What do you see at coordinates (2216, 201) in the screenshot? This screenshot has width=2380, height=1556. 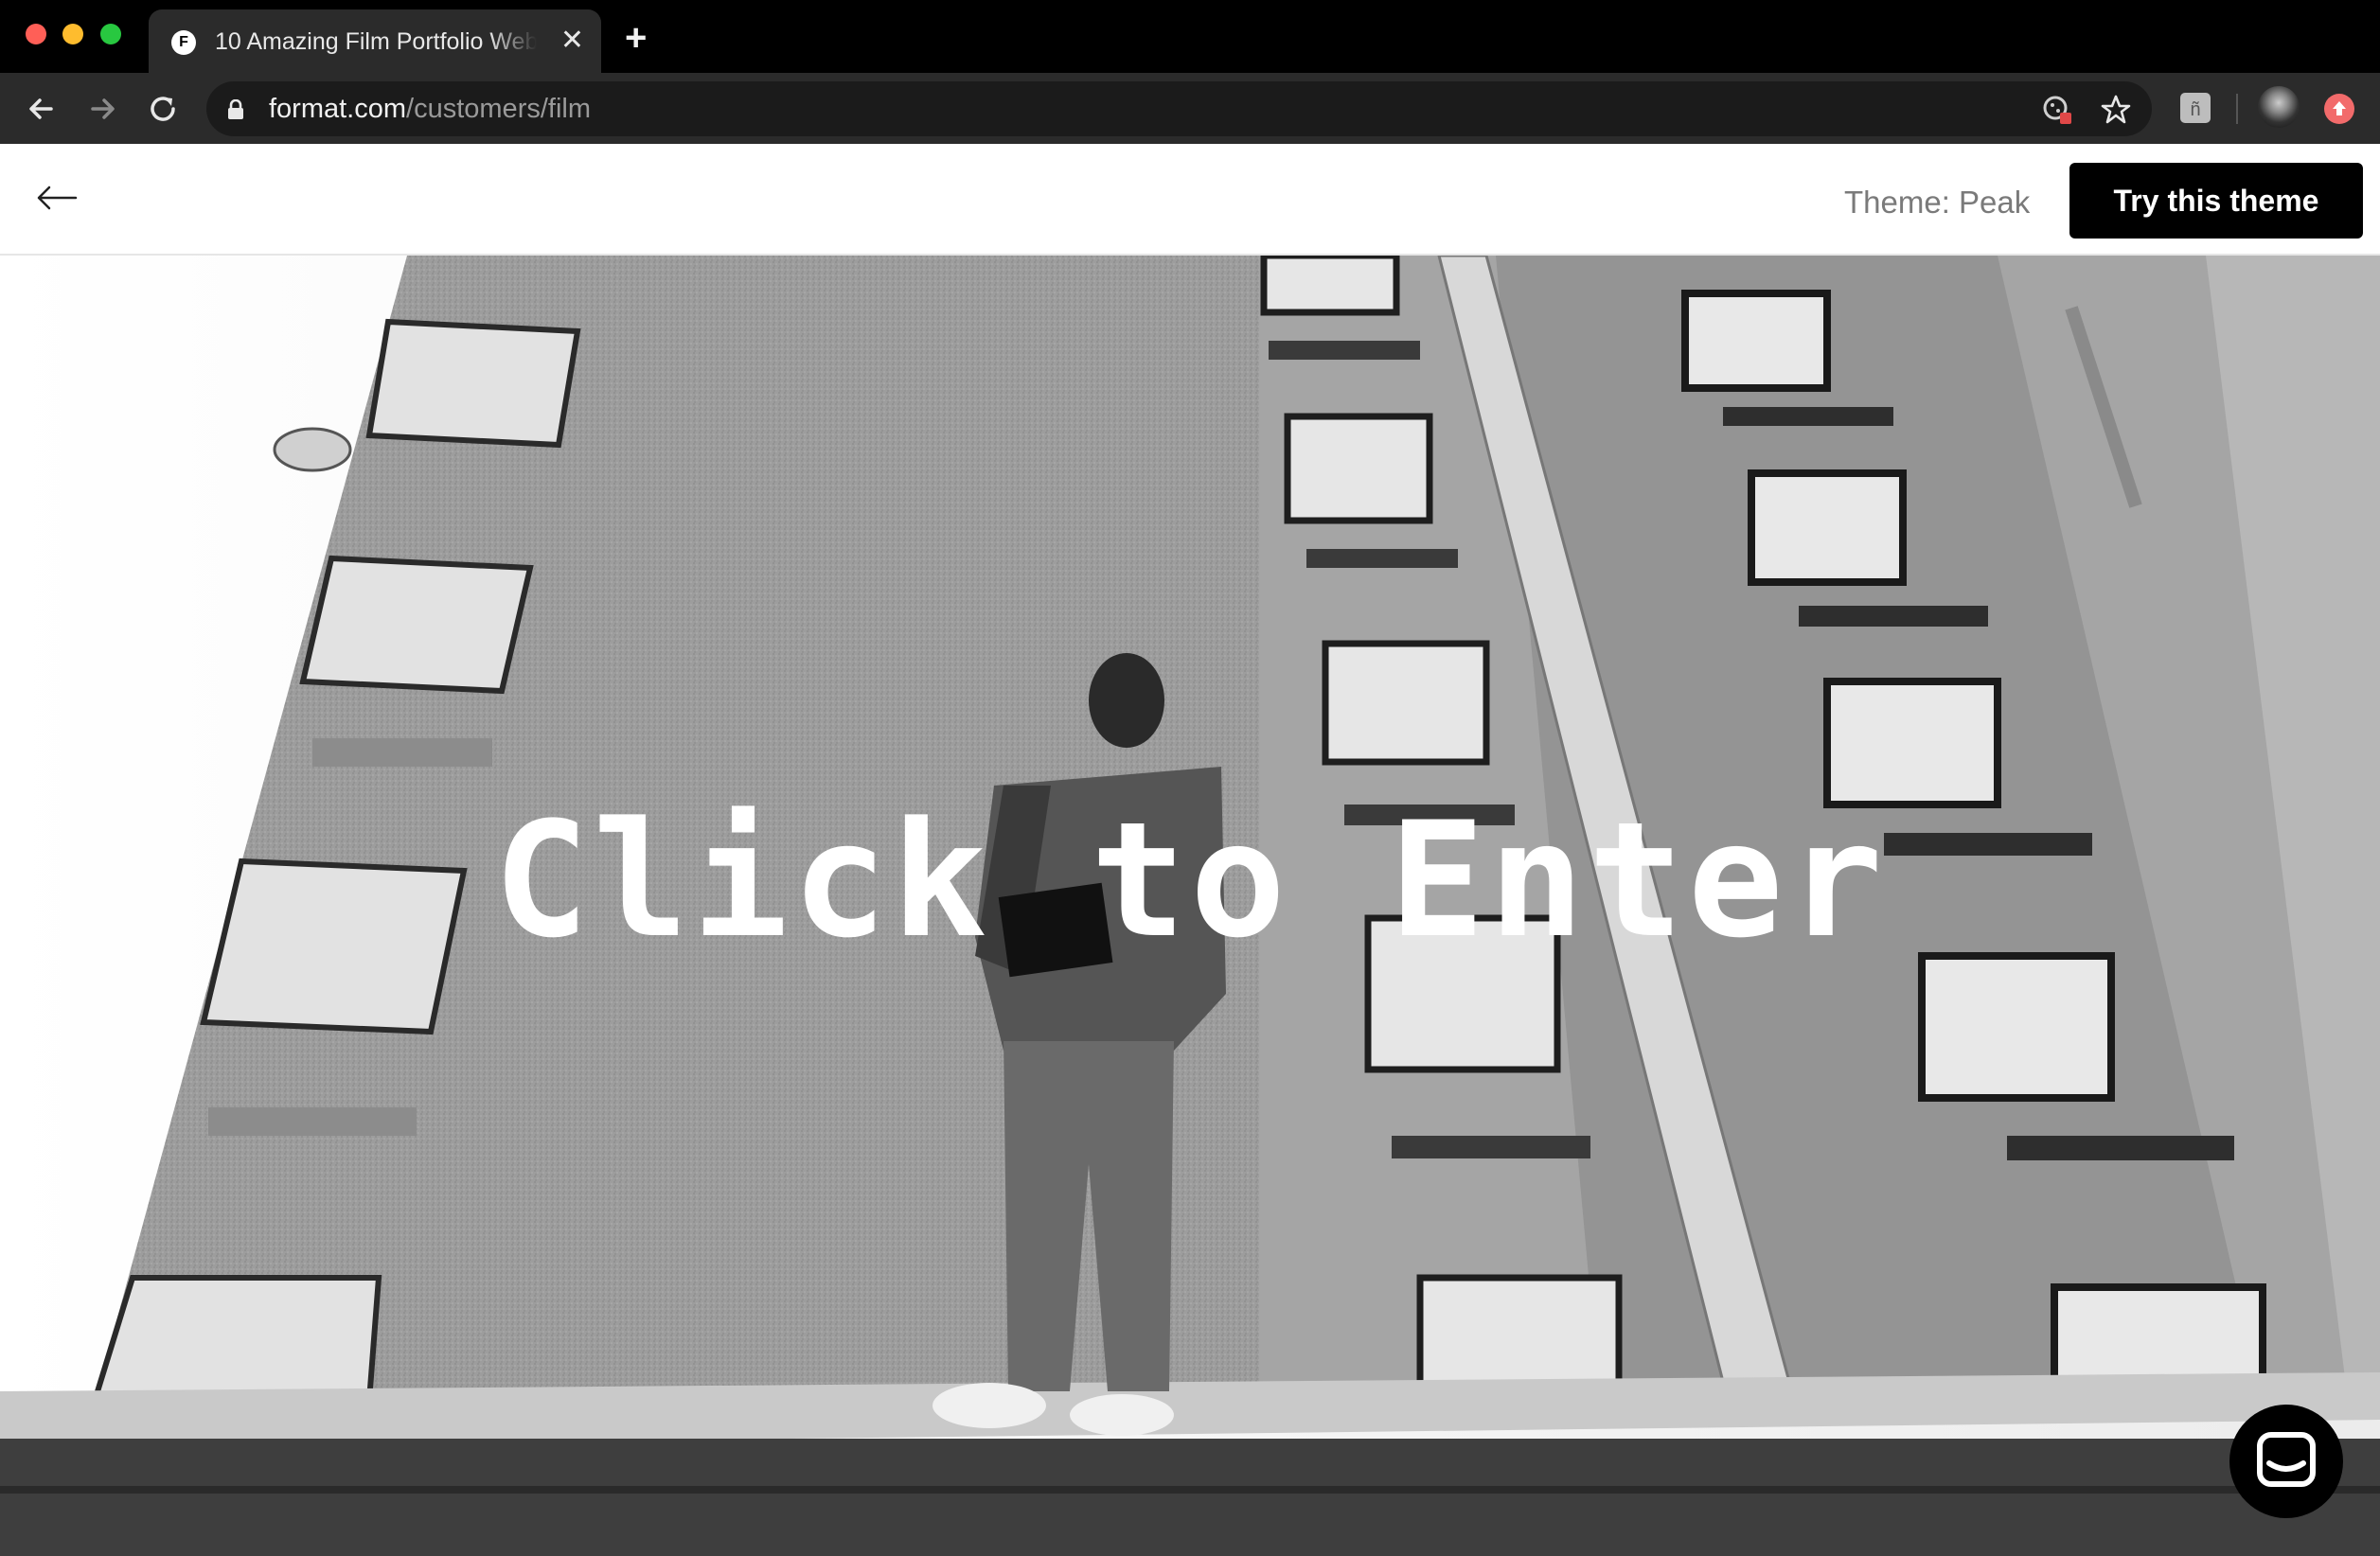 I see `try-this-theme-button: Try this theme` at bounding box center [2216, 201].